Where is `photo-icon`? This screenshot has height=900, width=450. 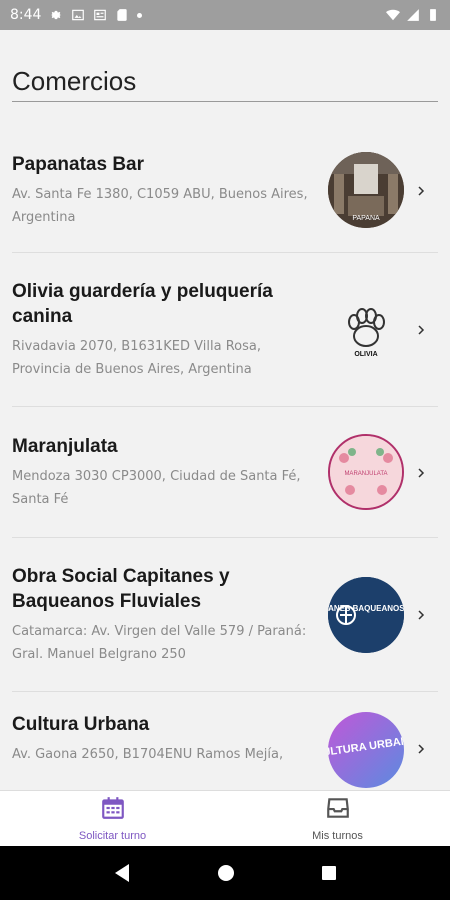
photo-icon is located at coordinates (78, 15).